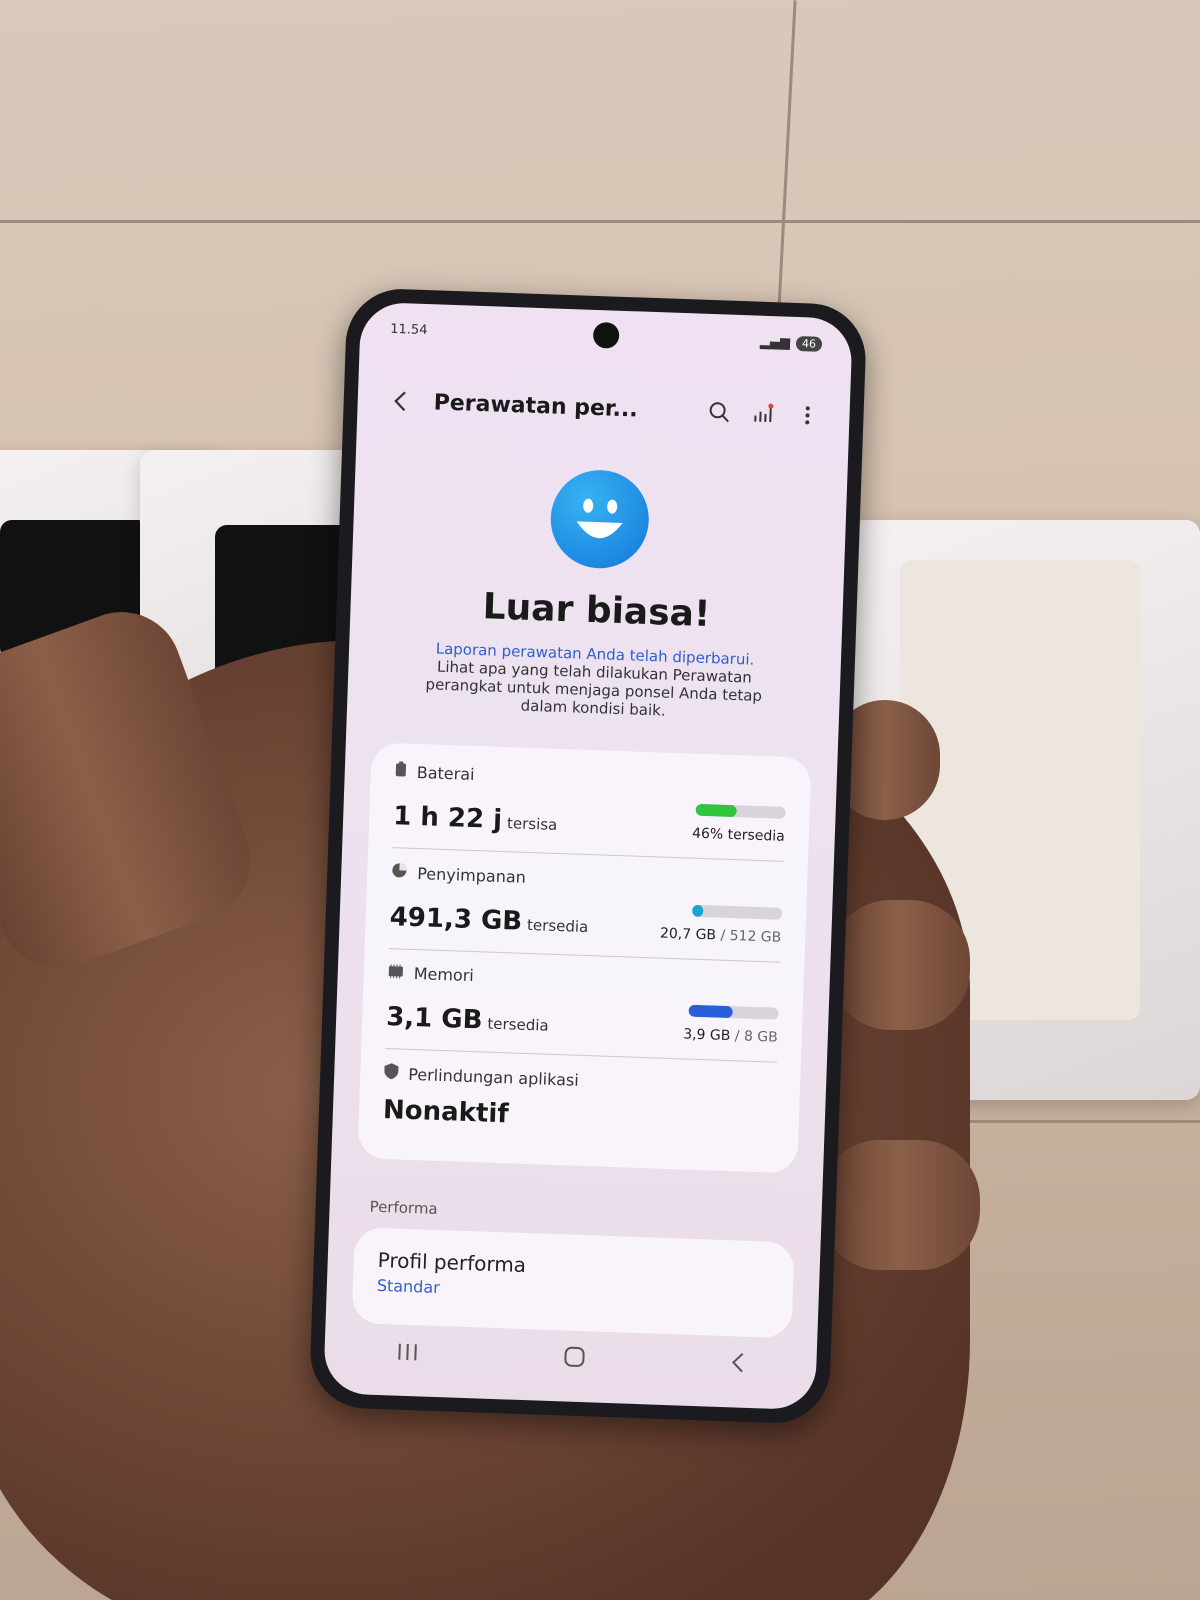 Image resolution: width=1200 pixels, height=1600 pixels. I want to click on search-icon, so click(719, 413).